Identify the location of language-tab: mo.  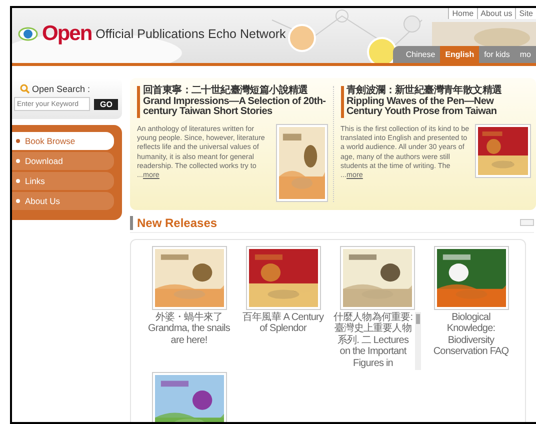
(525, 54).